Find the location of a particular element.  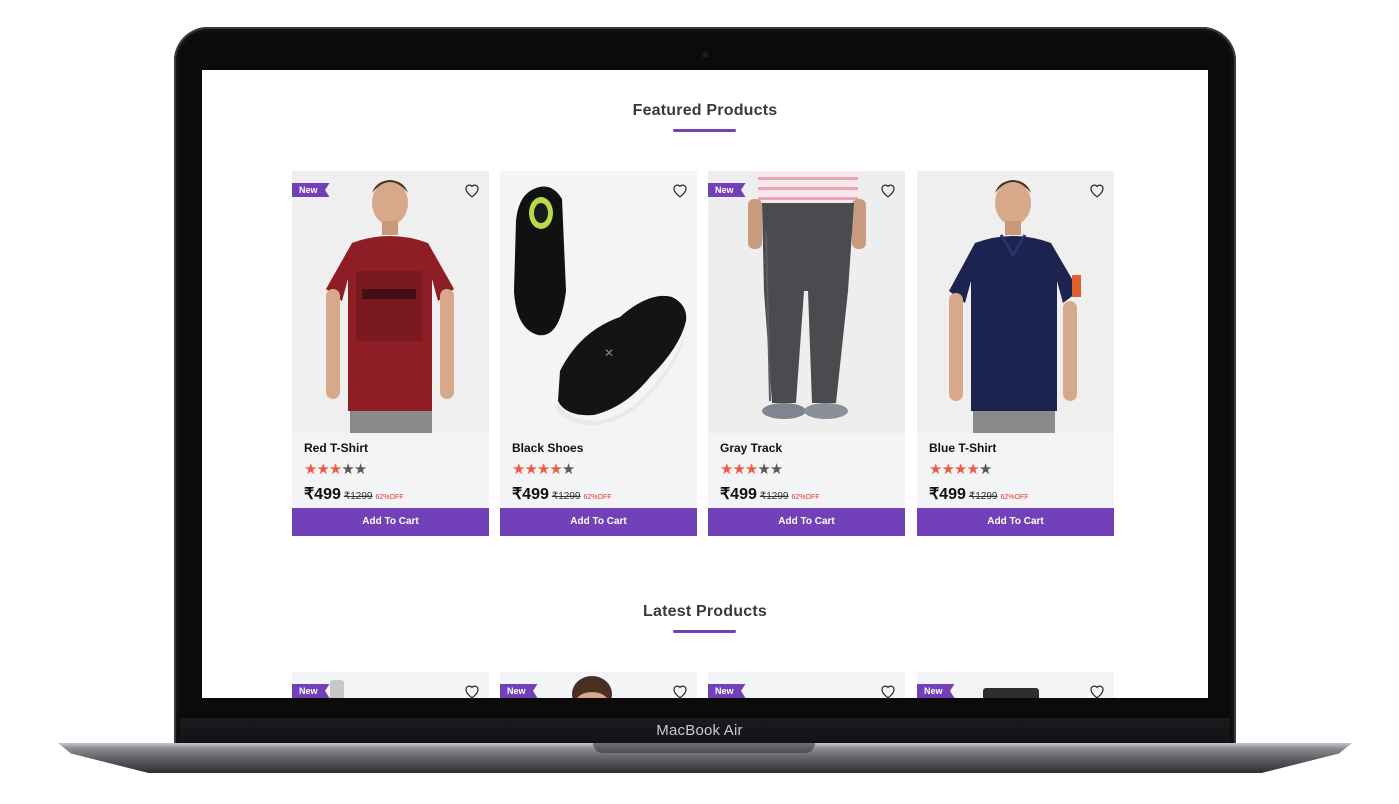

black-shoes-photo: ✕ is located at coordinates (598, 302).